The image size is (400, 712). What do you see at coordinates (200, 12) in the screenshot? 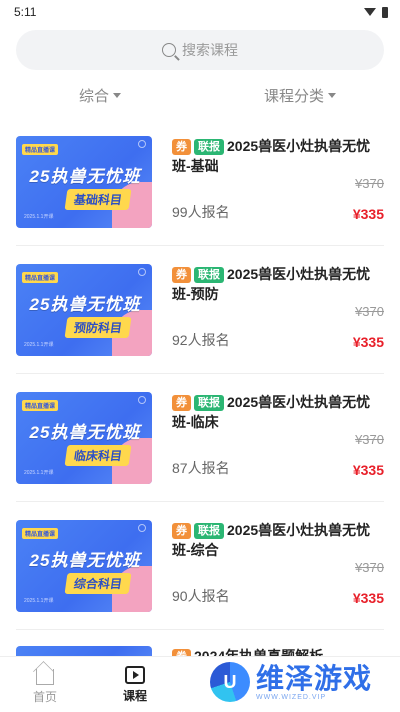
I see `status-bar: 5:11` at bounding box center [200, 12].